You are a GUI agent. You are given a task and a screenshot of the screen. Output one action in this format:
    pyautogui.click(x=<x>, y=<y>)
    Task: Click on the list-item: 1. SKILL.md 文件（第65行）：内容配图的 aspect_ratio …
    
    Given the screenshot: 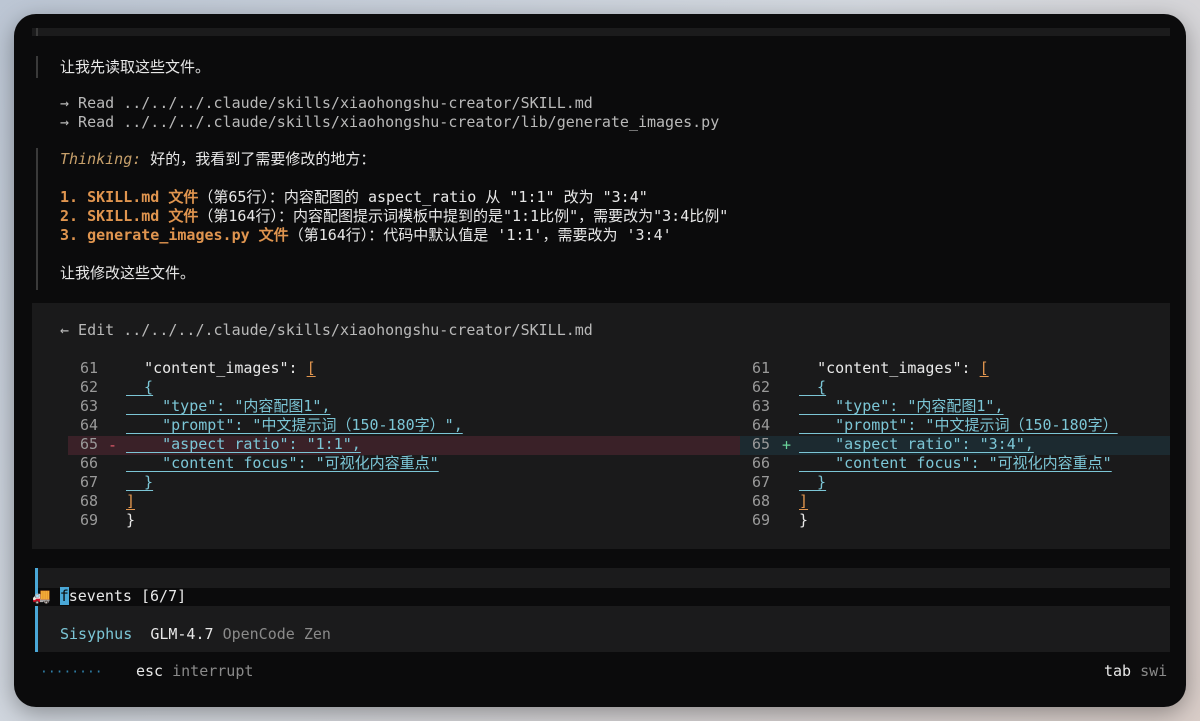 What is the action you would take?
    pyautogui.click(x=354, y=197)
    